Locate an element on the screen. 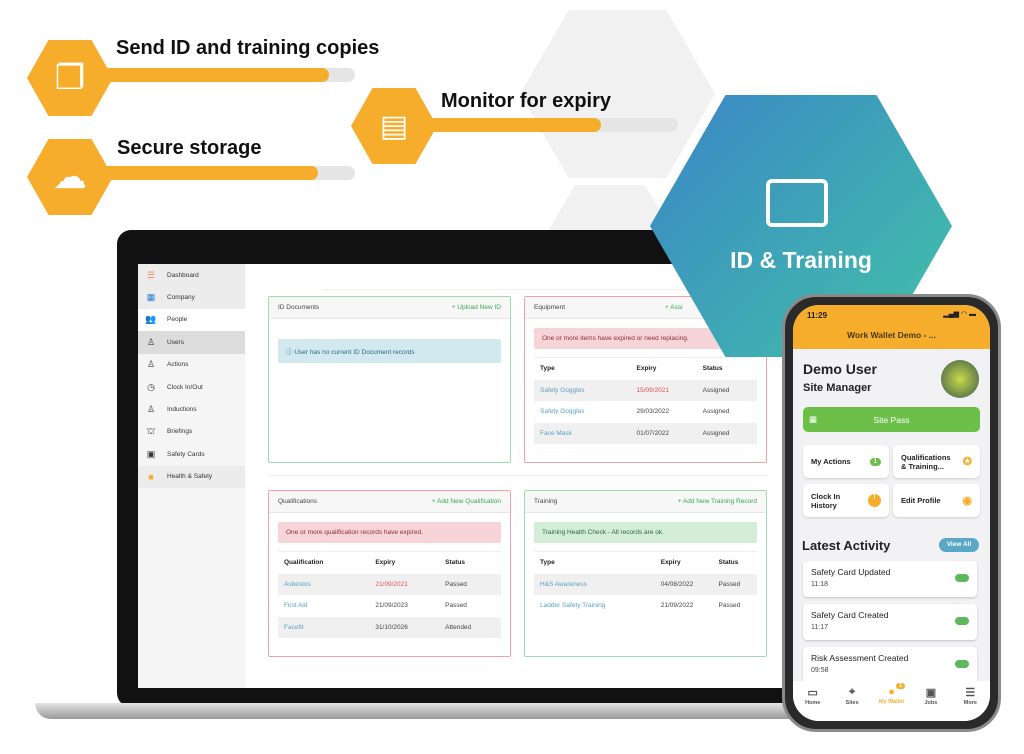 The width and height of the screenshot is (1024, 754). tab-my-wallet: ● My Wallet 1 is located at coordinates (891, 702).